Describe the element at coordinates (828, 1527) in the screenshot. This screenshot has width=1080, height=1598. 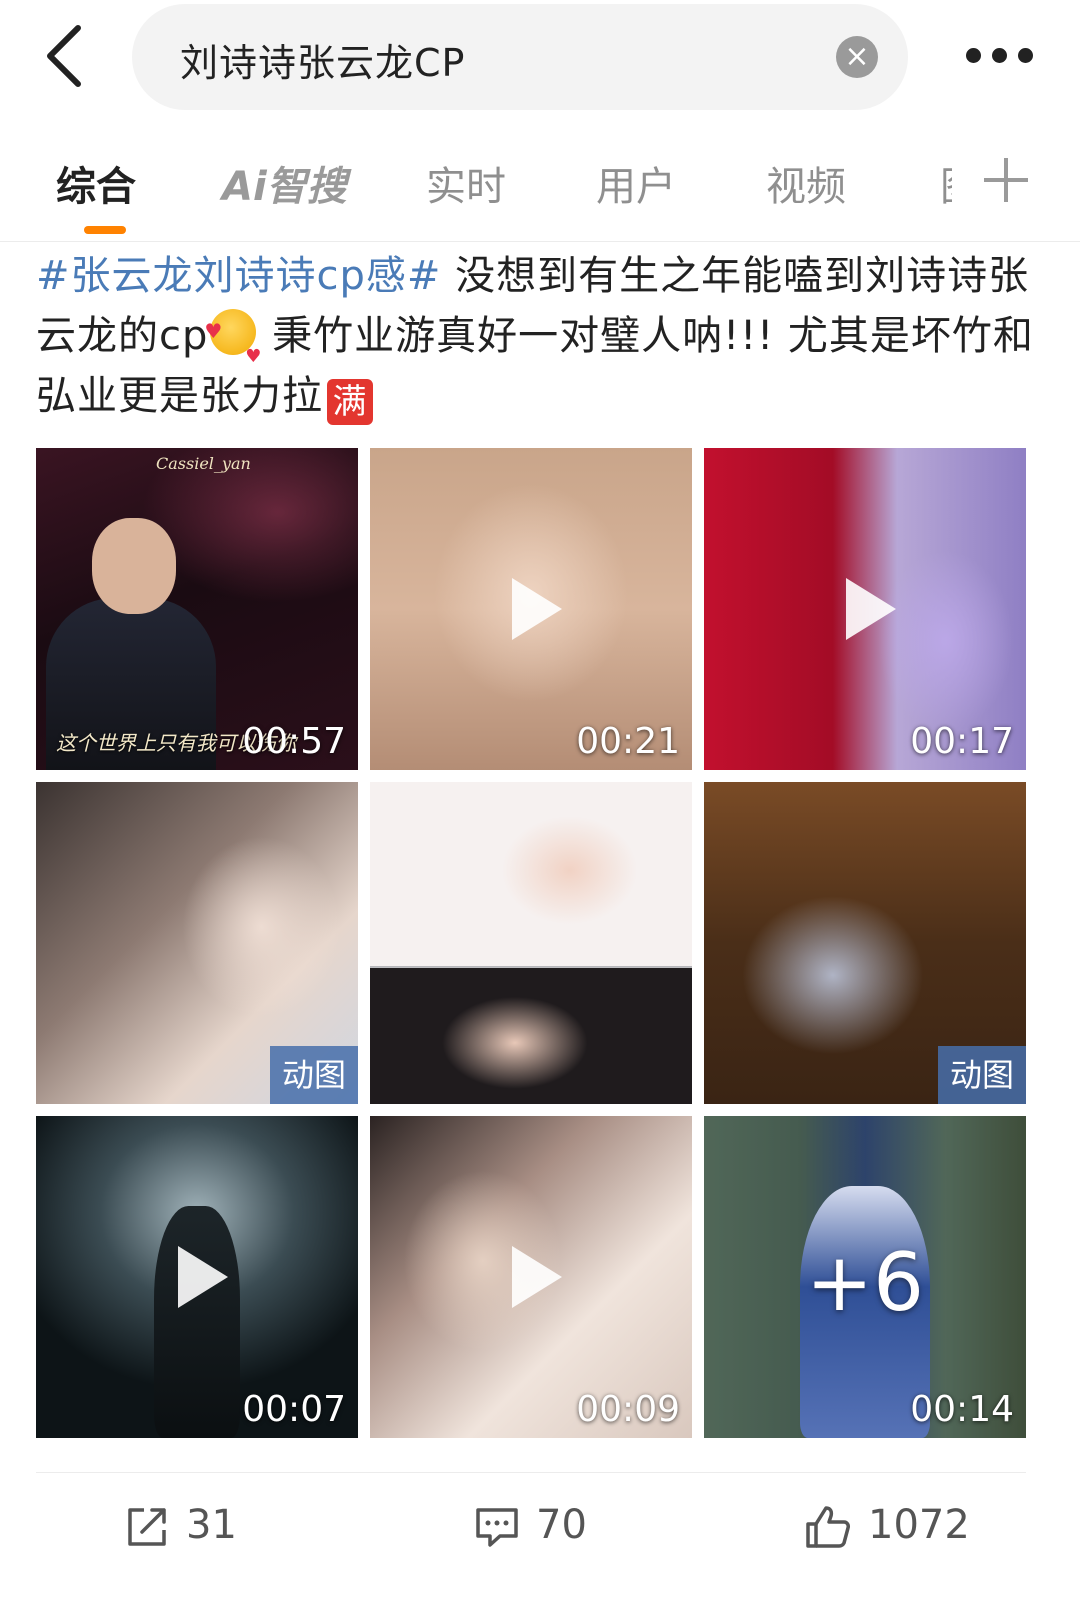
I see `thumbs-up-icon` at that location.